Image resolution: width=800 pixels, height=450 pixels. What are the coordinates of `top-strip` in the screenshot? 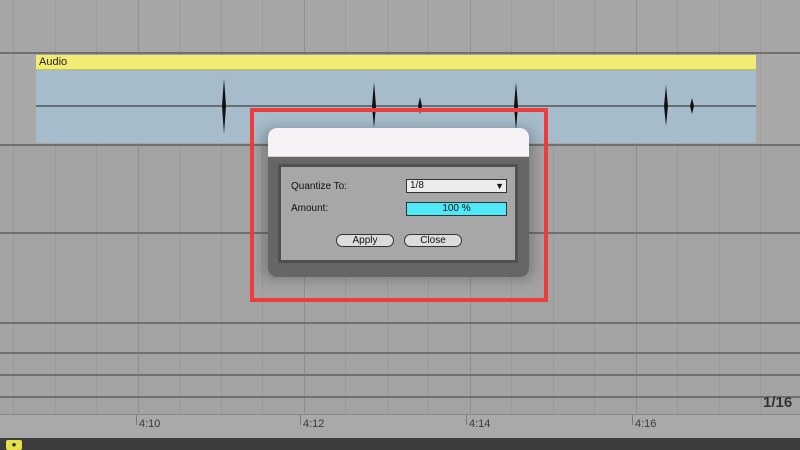 It's located at (400, 26).